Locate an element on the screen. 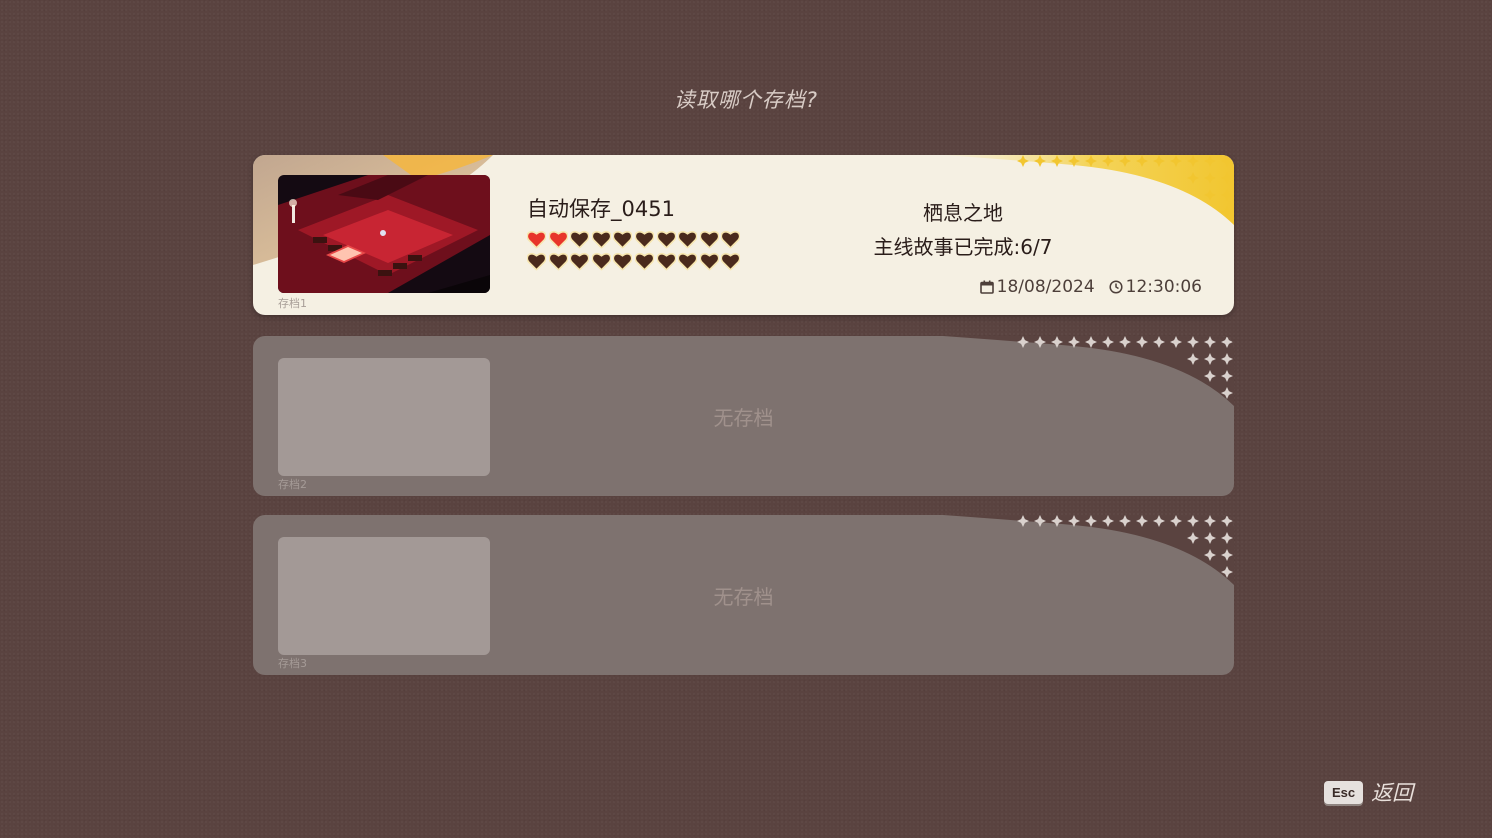 This screenshot has width=1492, height=838. save-slot-3: 无存档 存档3 is located at coordinates (743, 595).